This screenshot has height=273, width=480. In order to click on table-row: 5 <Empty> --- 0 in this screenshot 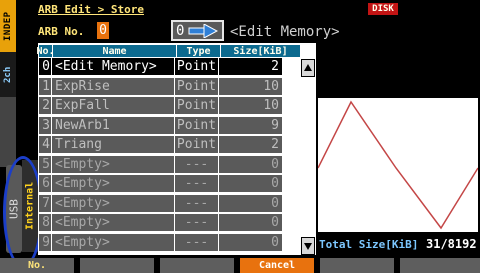, I will do `click(171, 164)`.